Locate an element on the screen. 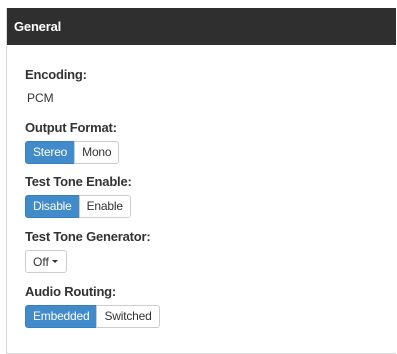  audio-routing-label: Audio Routing: is located at coordinates (71, 291).